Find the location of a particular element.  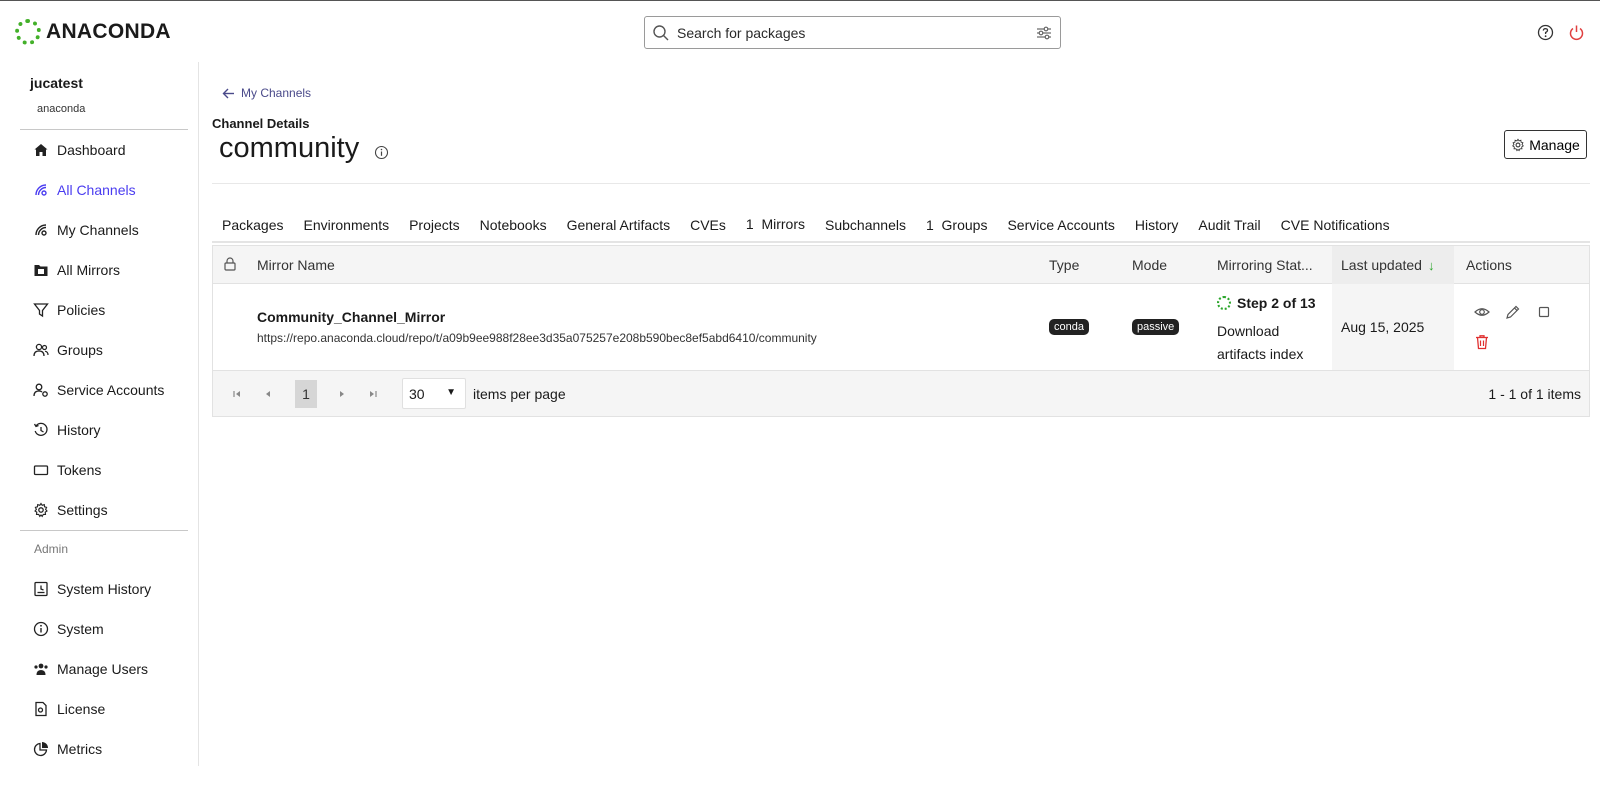

status-description: Download artifacts index is located at coordinates (1260, 342).